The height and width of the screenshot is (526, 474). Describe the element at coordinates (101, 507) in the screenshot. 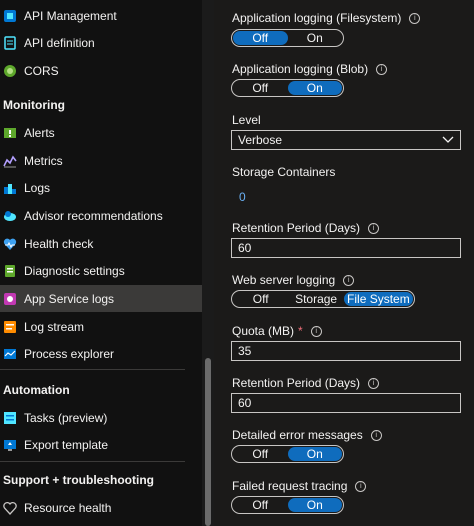

I see `sidebar-item-resource-health: Resource health` at that location.